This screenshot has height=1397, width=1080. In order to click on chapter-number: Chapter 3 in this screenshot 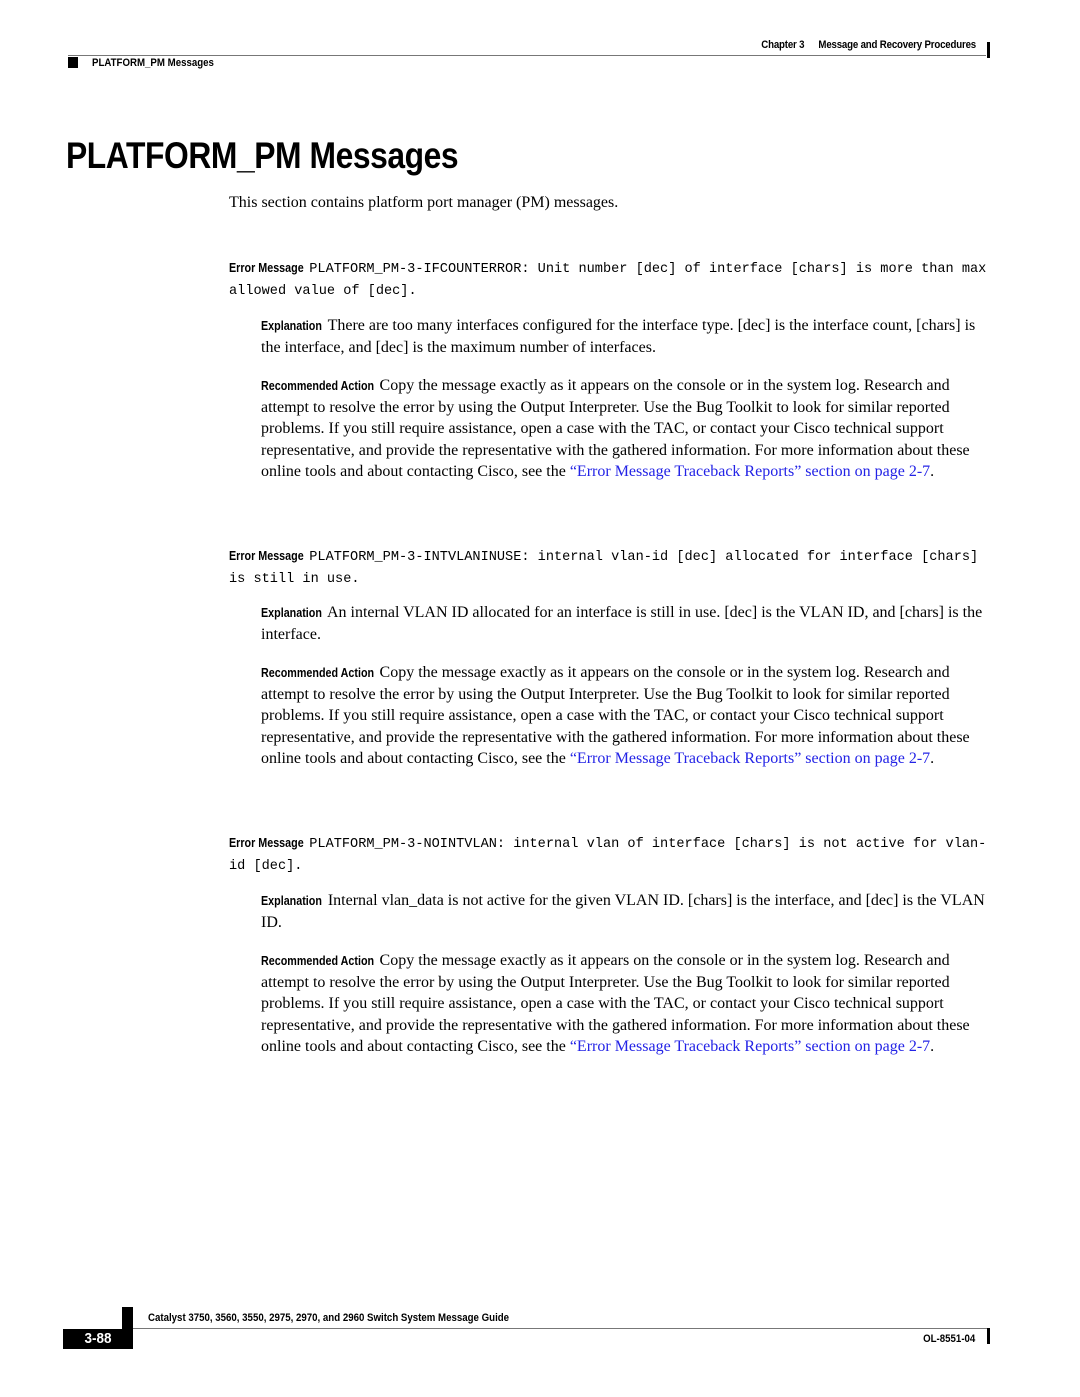, I will do `click(783, 45)`.